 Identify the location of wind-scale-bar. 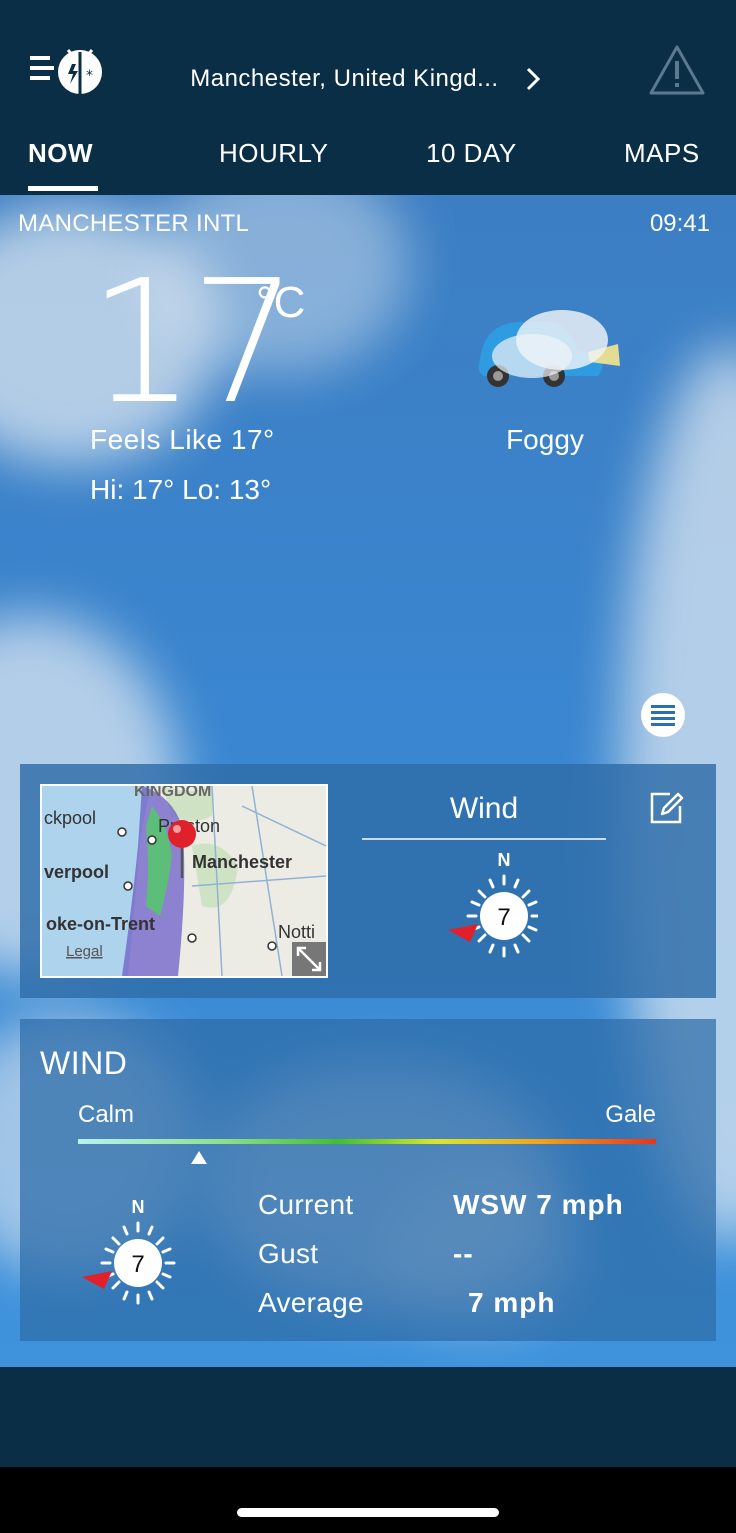
(367, 1141).